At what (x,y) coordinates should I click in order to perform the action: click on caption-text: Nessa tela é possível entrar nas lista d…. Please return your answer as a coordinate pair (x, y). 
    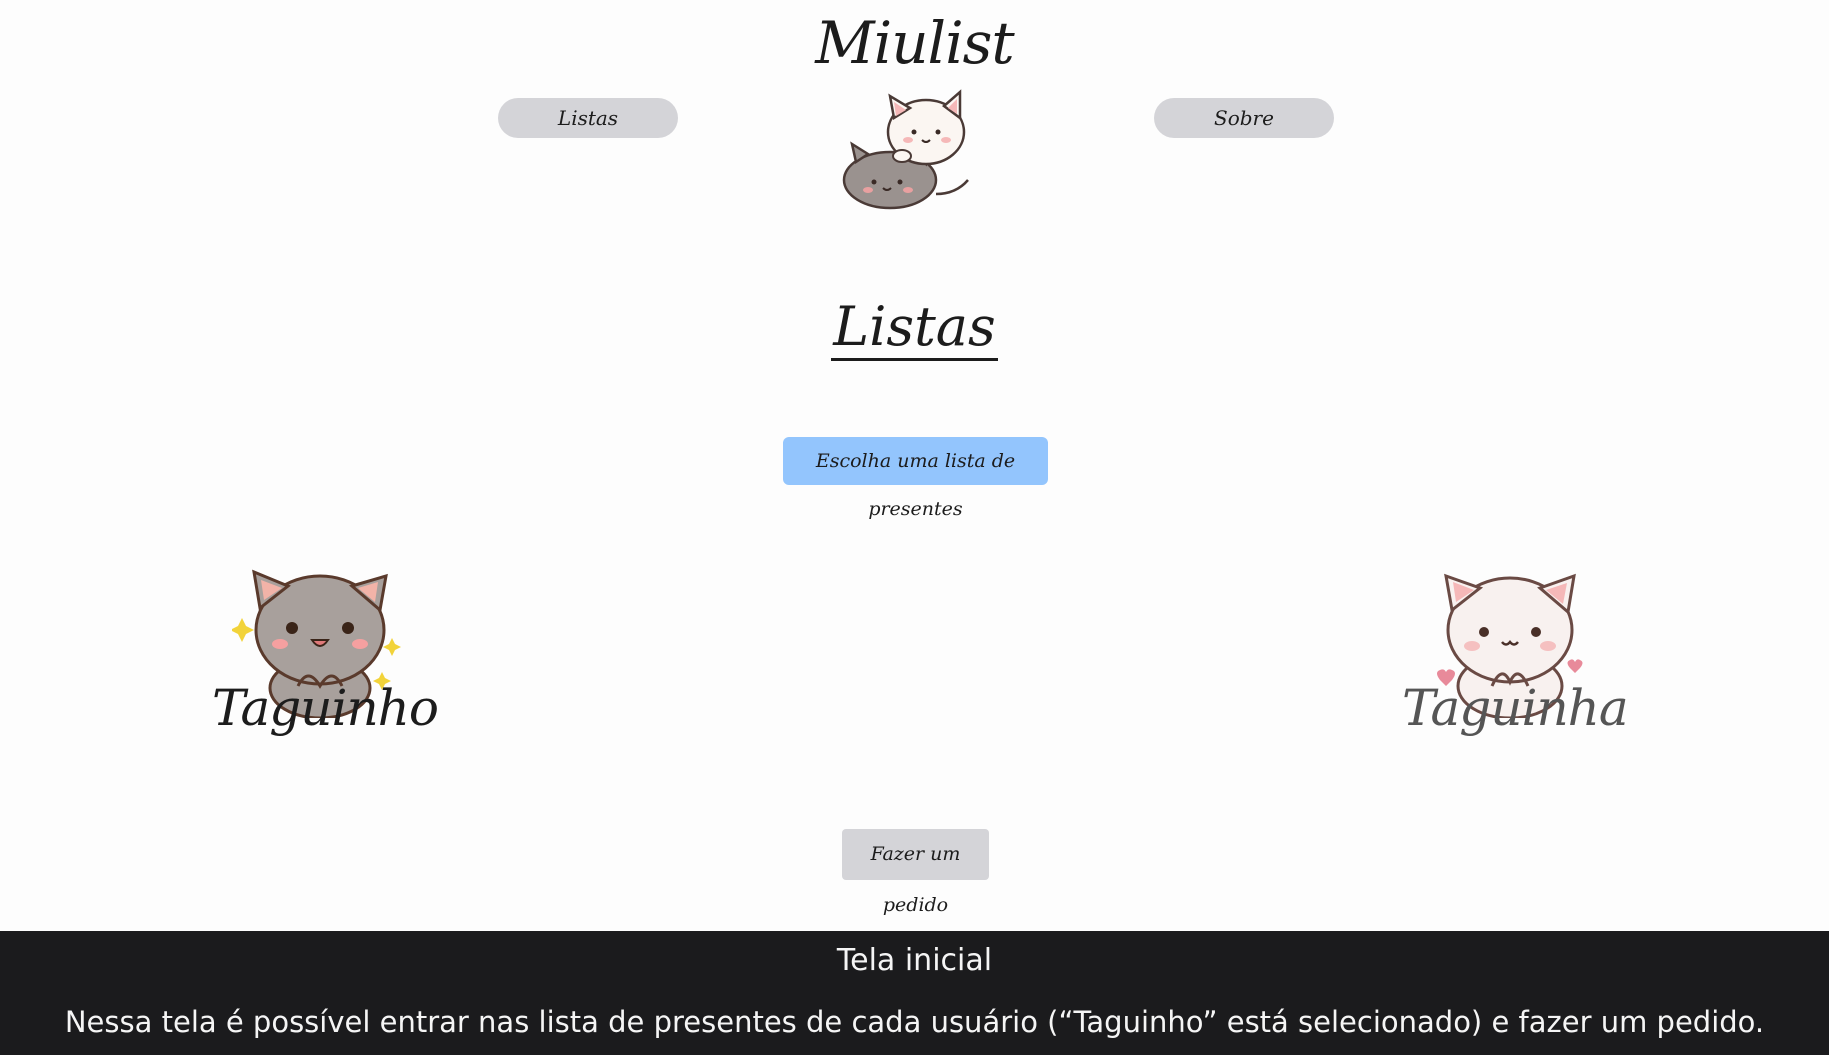
    Looking at the image, I should click on (914, 1022).